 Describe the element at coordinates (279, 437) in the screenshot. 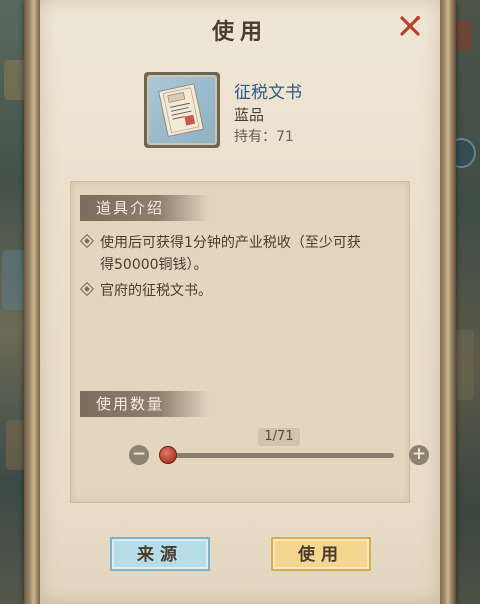

I see `quantity-value: 1/71` at that location.